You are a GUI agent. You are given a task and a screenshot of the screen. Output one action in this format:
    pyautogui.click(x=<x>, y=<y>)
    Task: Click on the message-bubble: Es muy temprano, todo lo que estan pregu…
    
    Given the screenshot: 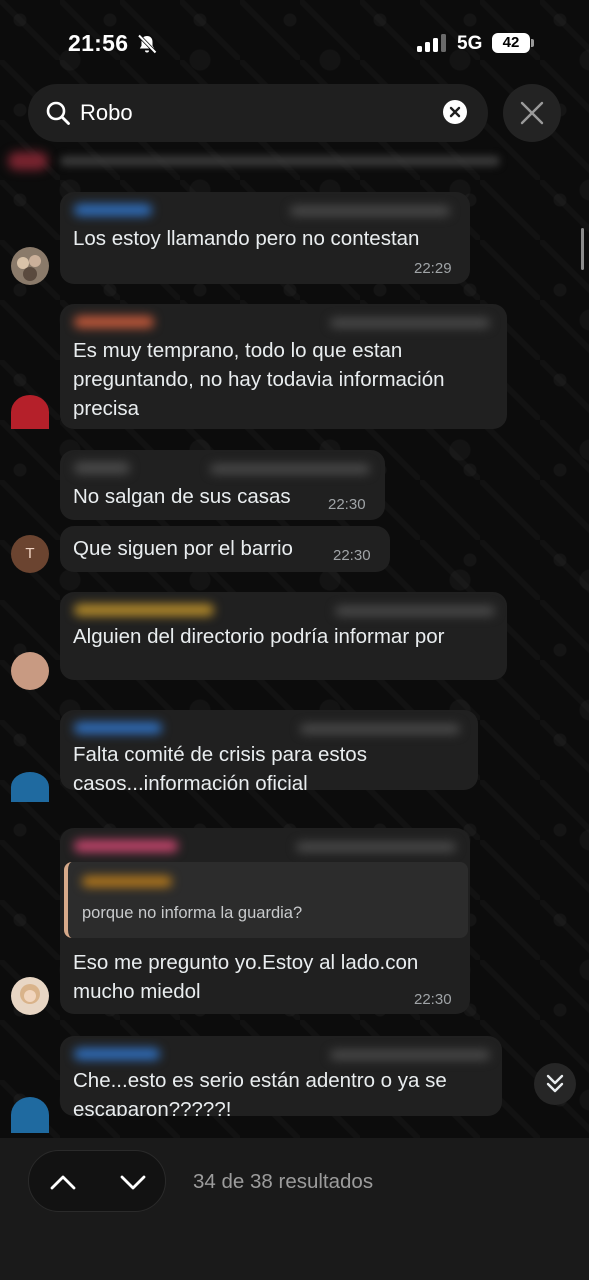 What is the action you would take?
    pyautogui.click(x=283, y=366)
    